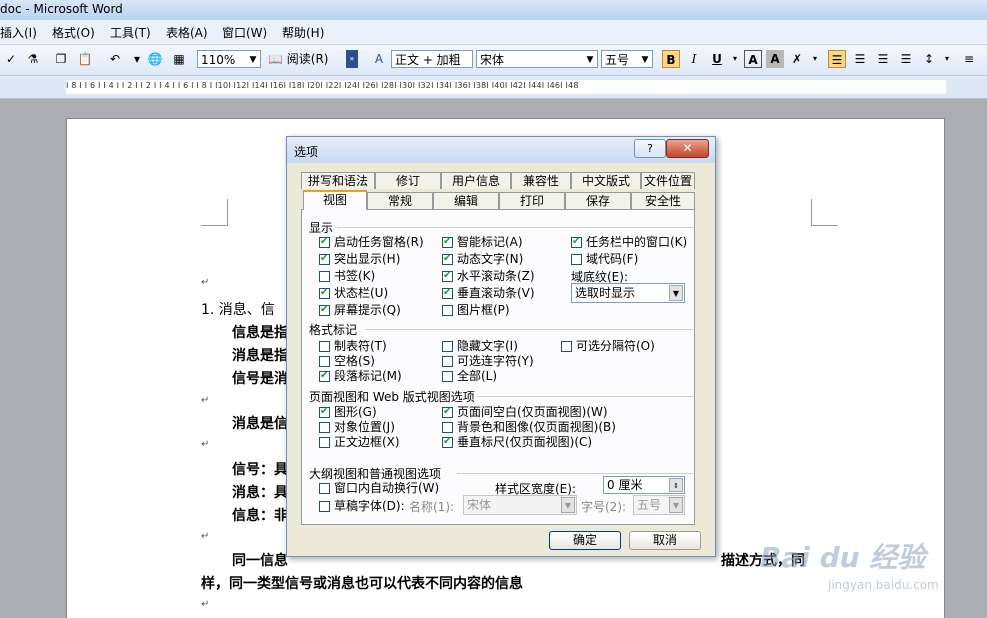  What do you see at coordinates (260, 493) in the screenshot?
I see `doc-line-7: 消息：具` at bounding box center [260, 493].